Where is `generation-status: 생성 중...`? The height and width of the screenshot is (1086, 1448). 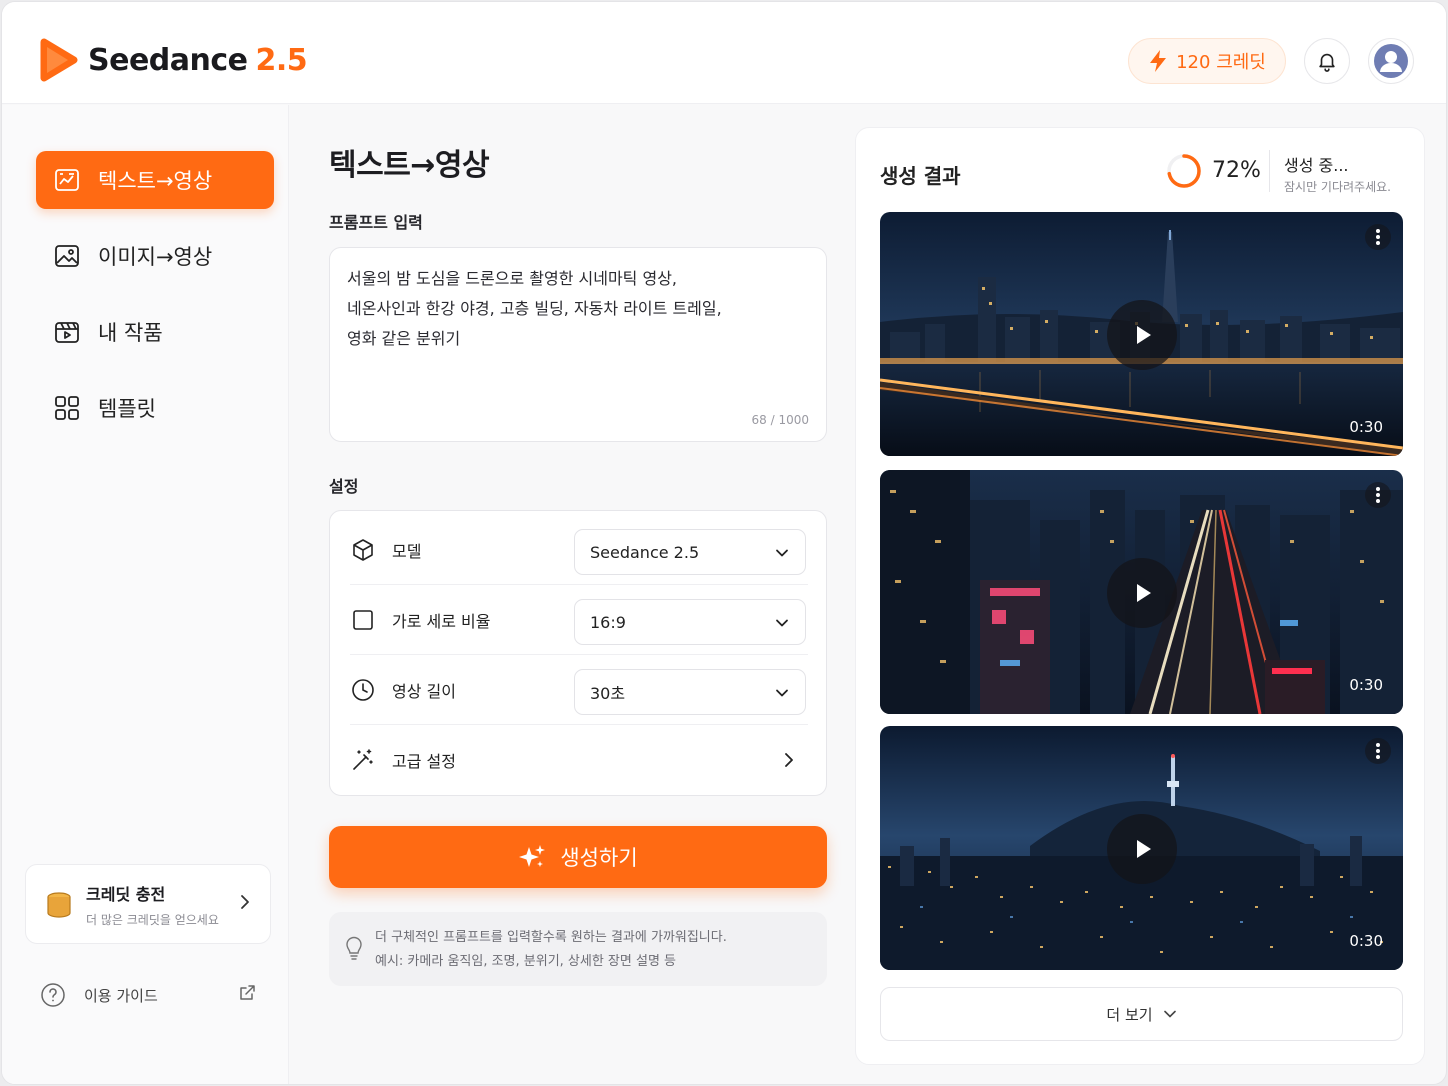 generation-status: 생성 중... is located at coordinates (1316, 165).